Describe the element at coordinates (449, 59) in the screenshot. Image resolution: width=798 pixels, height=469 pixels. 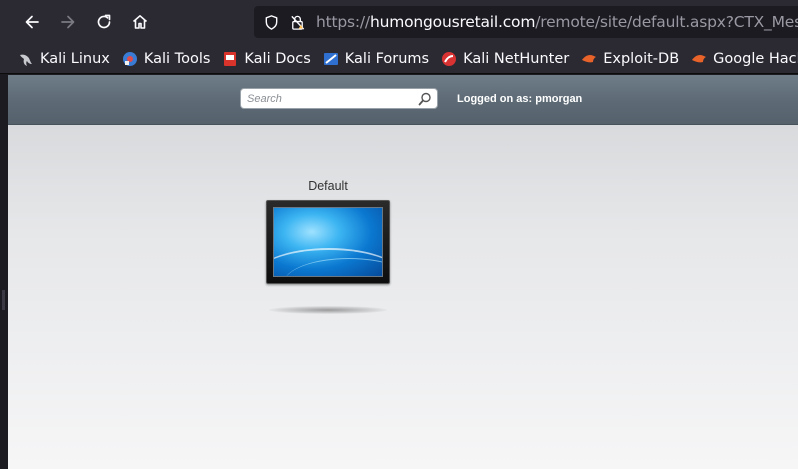
I see `kali-nethunter-icon` at that location.